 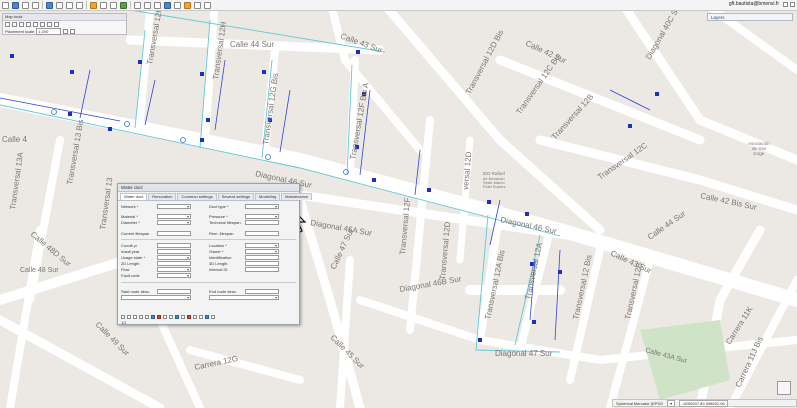 What do you see at coordinates (174, 291) in the screenshot?
I see `start-node-input` at bounding box center [174, 291].